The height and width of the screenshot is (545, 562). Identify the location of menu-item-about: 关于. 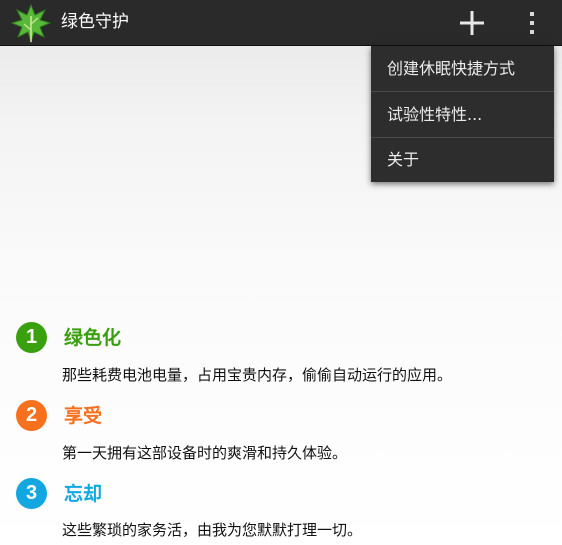
(462, 160).